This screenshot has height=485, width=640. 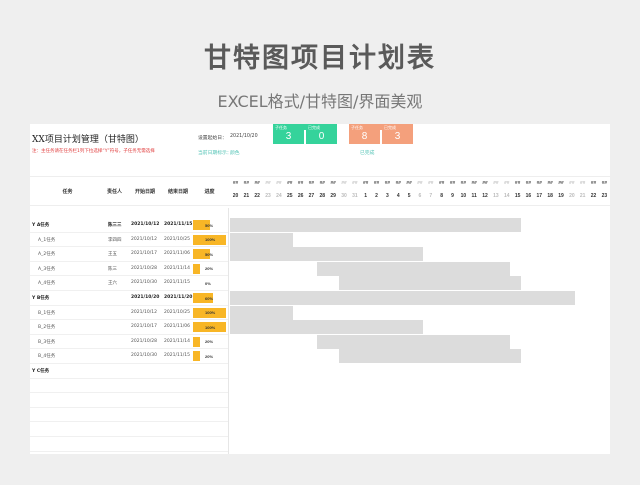 What do you see at coordinates (129, 342) in the screenshot?
I see `table-row: B_3任务 2021/10/28 2021/11/14 20%` at bounding box center [129, 342].